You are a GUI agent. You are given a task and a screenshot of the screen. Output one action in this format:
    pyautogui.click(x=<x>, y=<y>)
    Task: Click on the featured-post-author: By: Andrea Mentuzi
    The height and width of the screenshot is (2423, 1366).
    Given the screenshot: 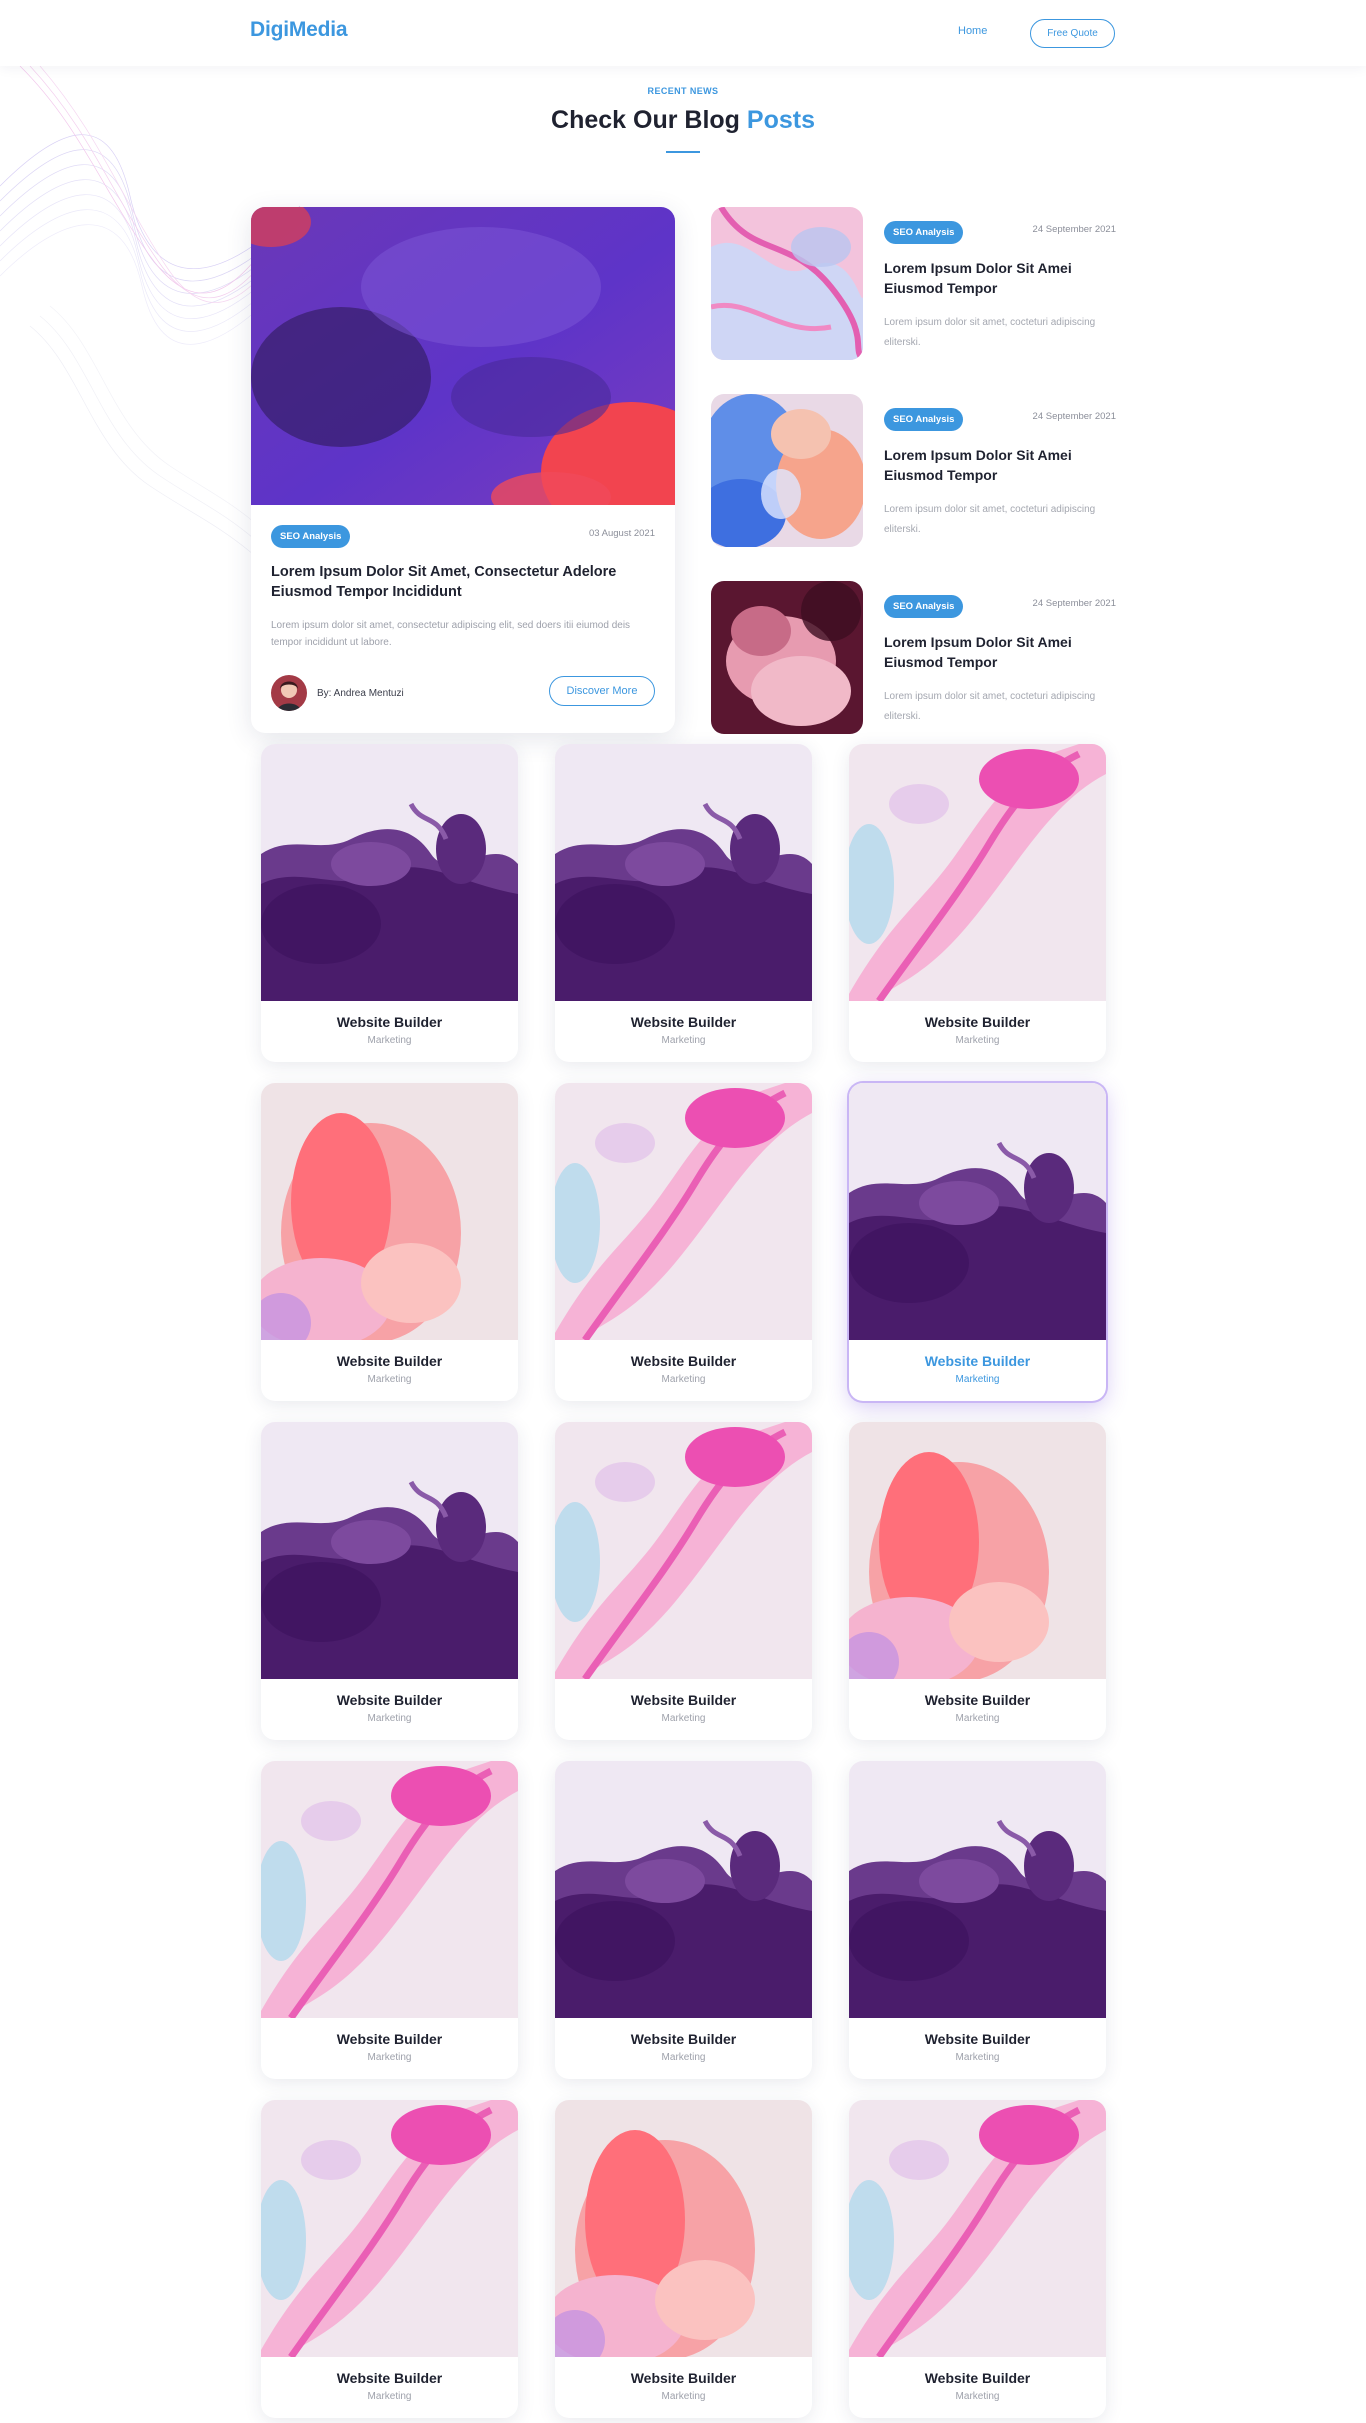 What is the action you would take?
    pyautogui.click(x=360, y=693)
    